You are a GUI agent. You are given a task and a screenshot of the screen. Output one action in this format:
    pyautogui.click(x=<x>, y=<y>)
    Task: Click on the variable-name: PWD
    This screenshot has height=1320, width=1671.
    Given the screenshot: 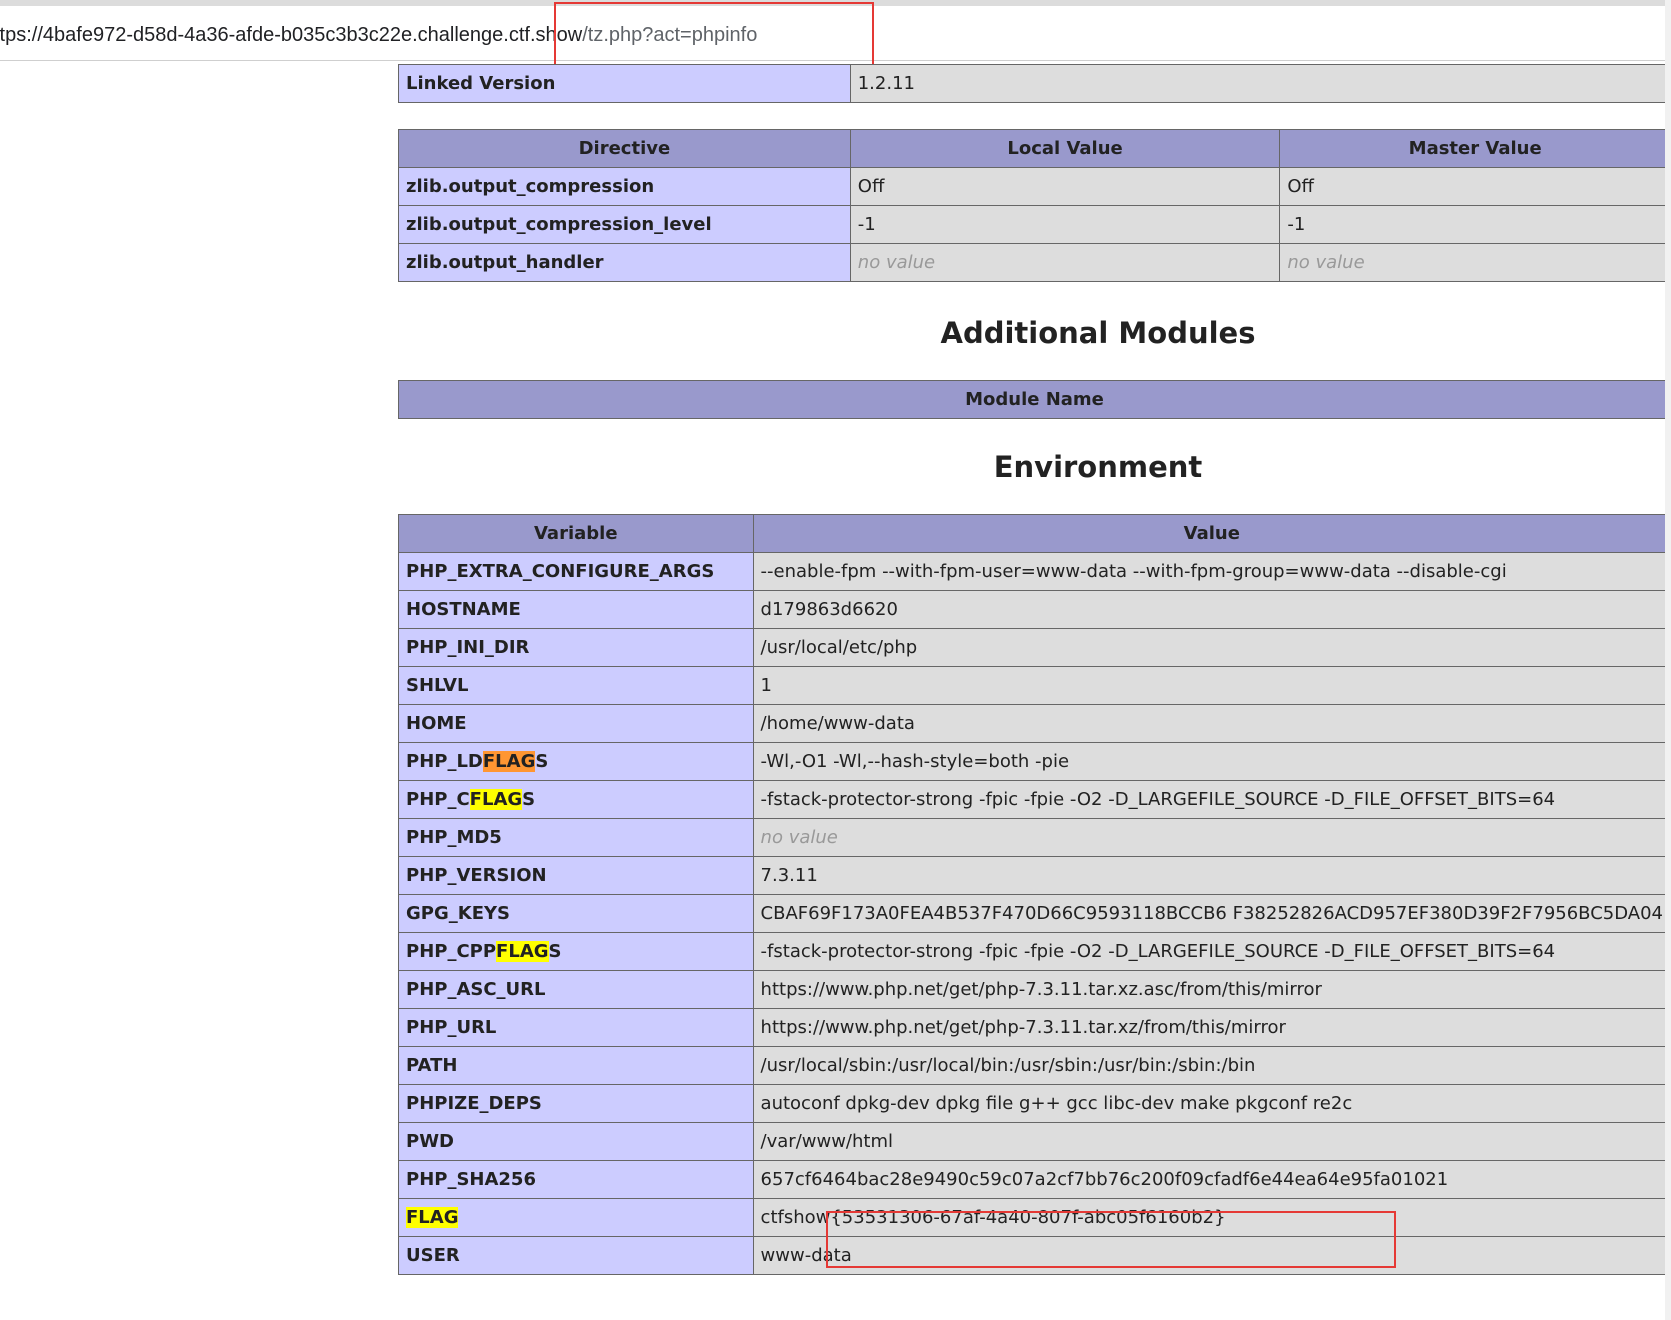 What is the action you would take?
    pyautogui.click(x=576, y=1141)
    